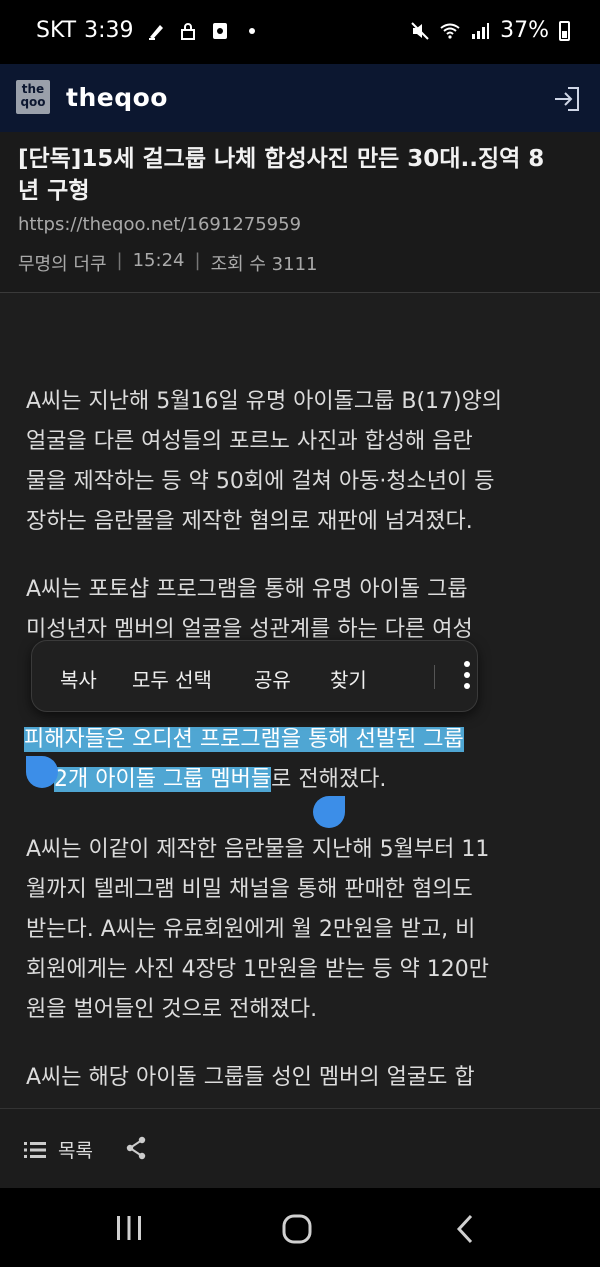 This screenshot has height=1267, width=600. I want to click on mute-icon, so click(420, 30).